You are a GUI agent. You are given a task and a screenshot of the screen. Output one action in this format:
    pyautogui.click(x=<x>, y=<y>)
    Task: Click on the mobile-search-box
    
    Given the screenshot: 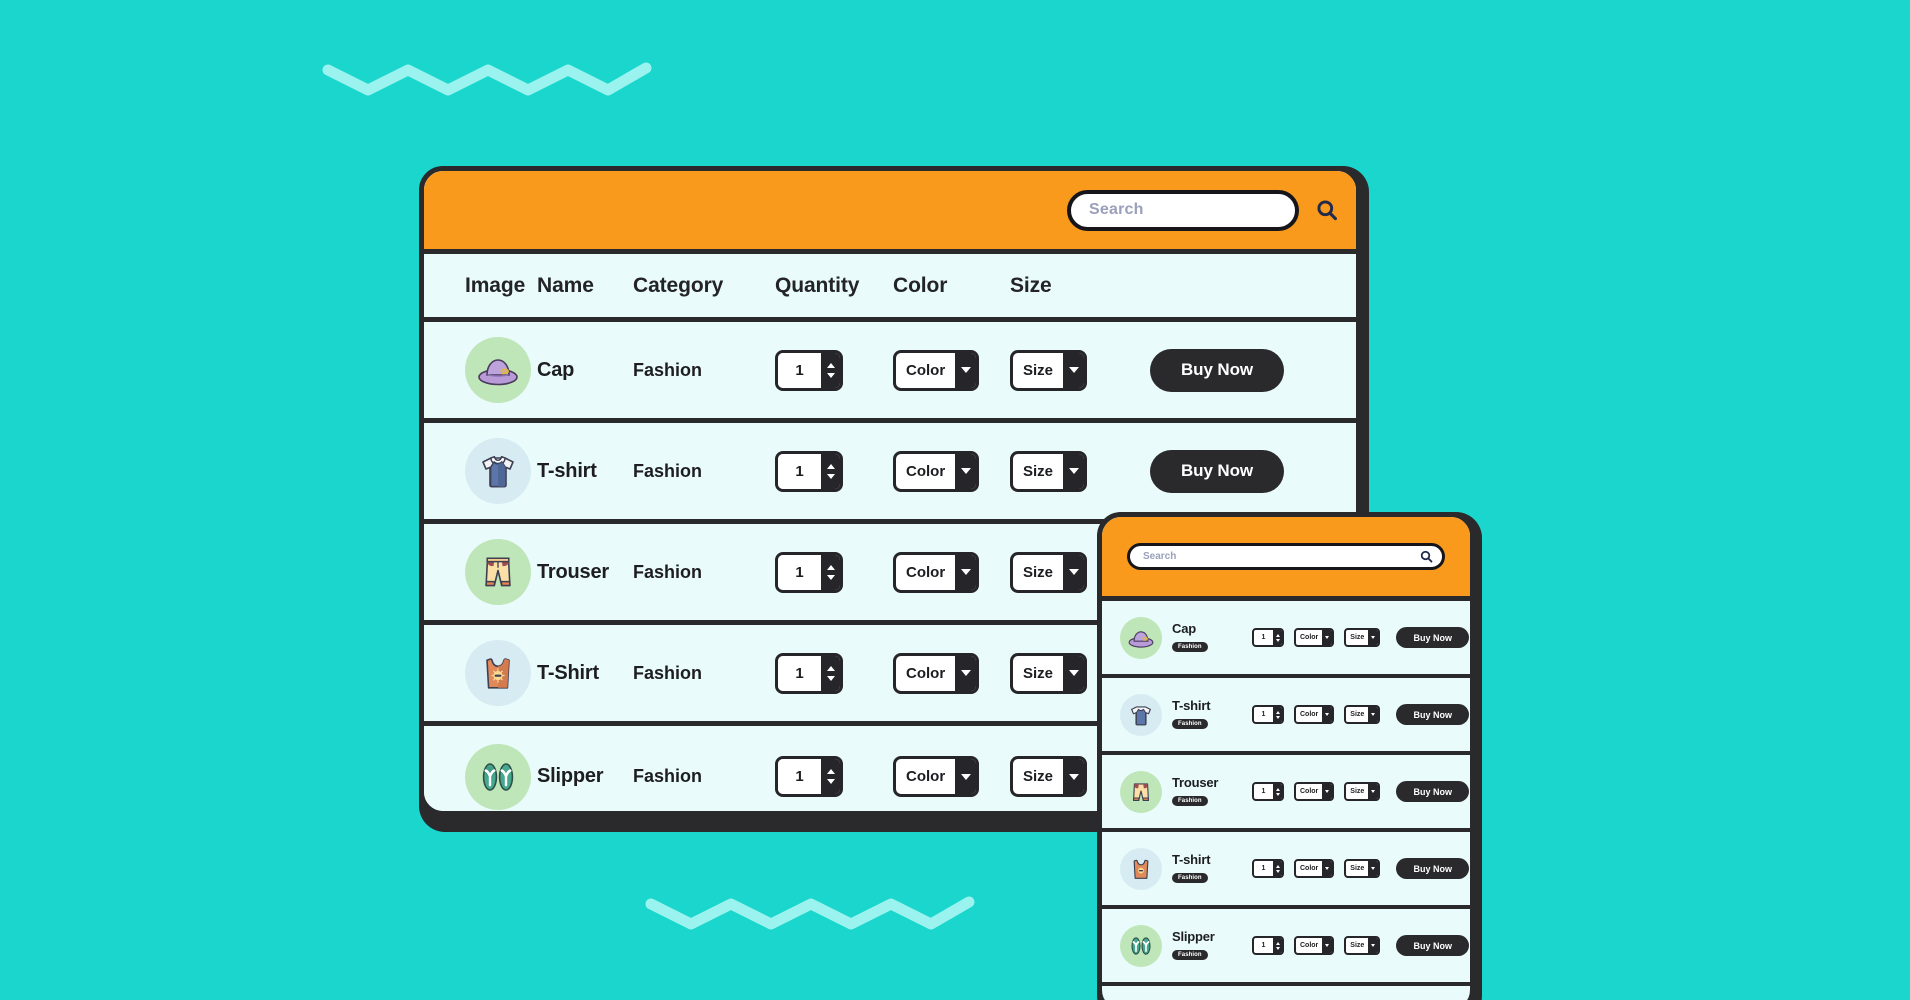 What is the action you would take?
    pyautogui.click(x=1286, y=556)
    